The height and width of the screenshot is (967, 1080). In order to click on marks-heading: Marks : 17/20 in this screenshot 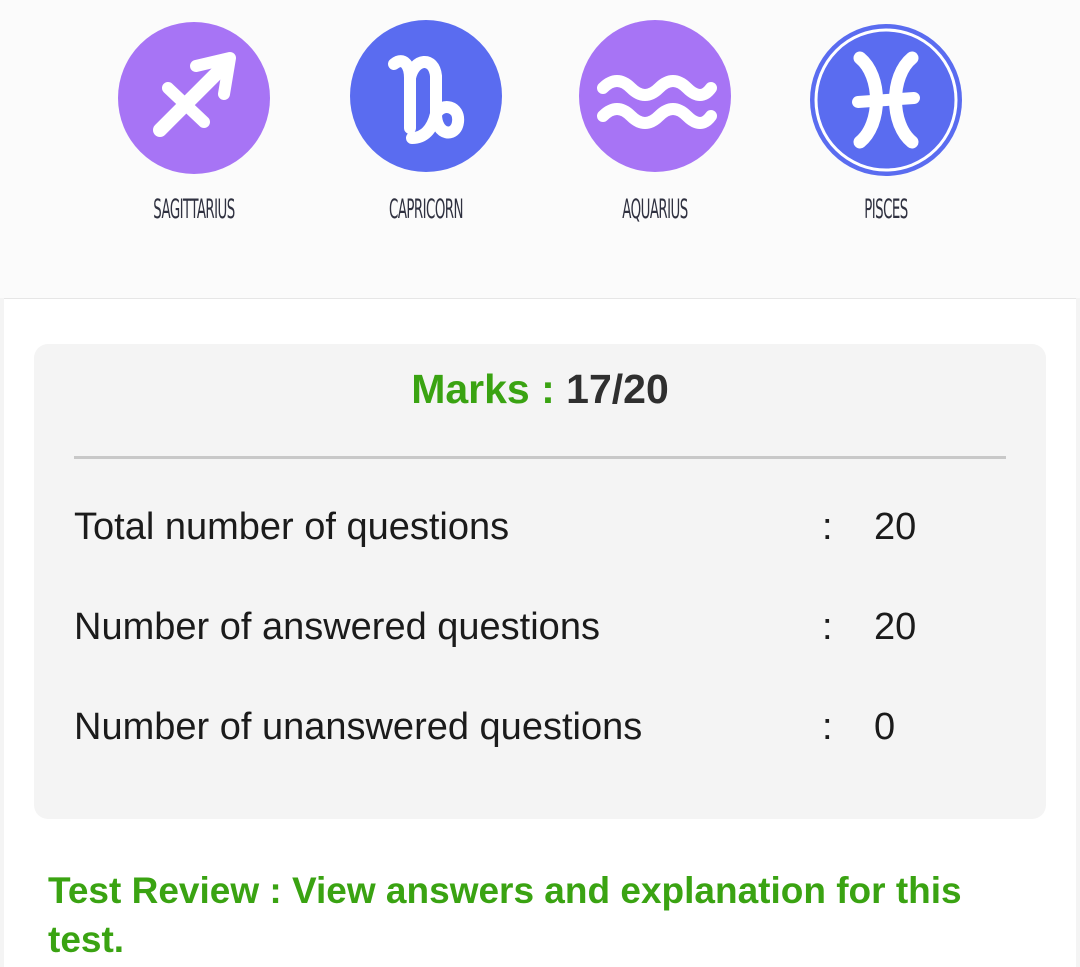, I will do `click(540, 389)`.